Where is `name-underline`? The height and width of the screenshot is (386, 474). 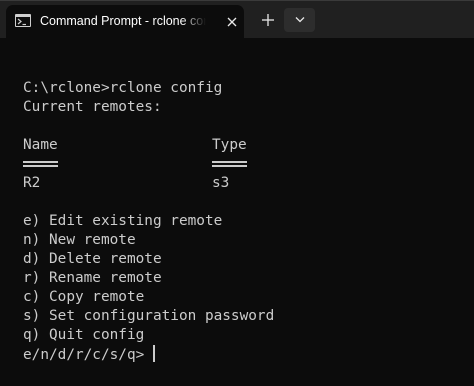
name-underline is located at coordinates (40, 164).